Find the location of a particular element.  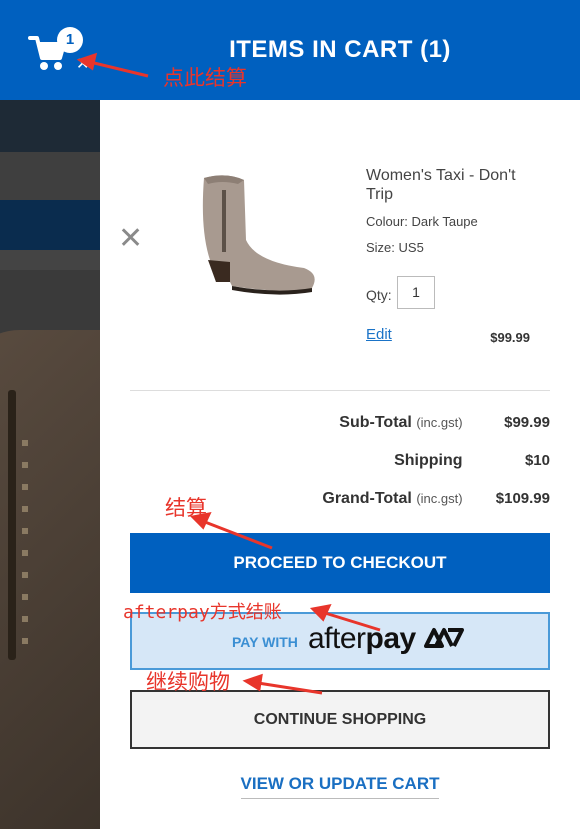

quantity-label: Qty: is located at coordinates (379, 295).